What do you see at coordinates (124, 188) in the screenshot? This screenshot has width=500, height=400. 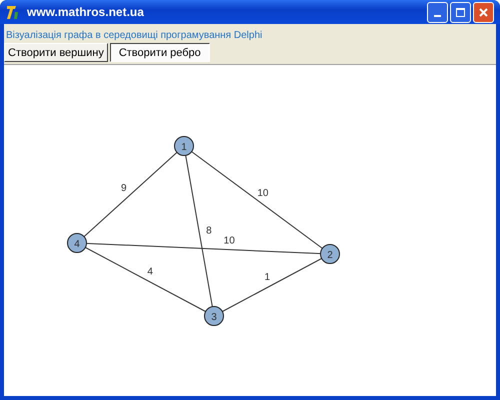 I see `edge-weight: 9` at bounding box center [124, 188].